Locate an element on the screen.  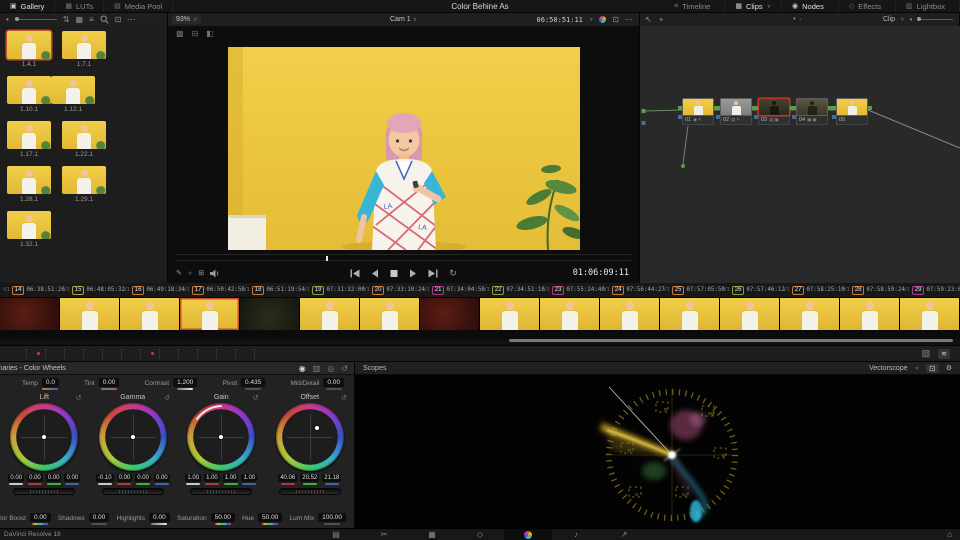
clip-24: V1 24 07:56:44:27 is located at coordinates (632, 290).